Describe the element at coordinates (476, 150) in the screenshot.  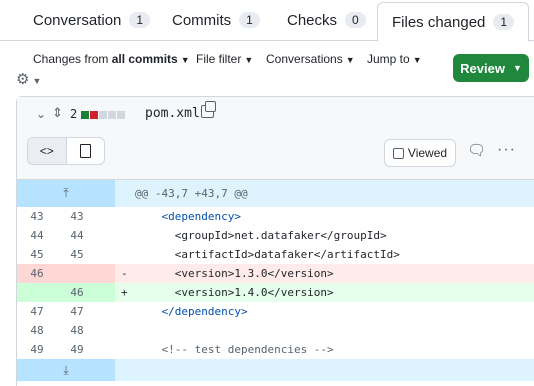
I see `comment-icon: 🗨` at that location.